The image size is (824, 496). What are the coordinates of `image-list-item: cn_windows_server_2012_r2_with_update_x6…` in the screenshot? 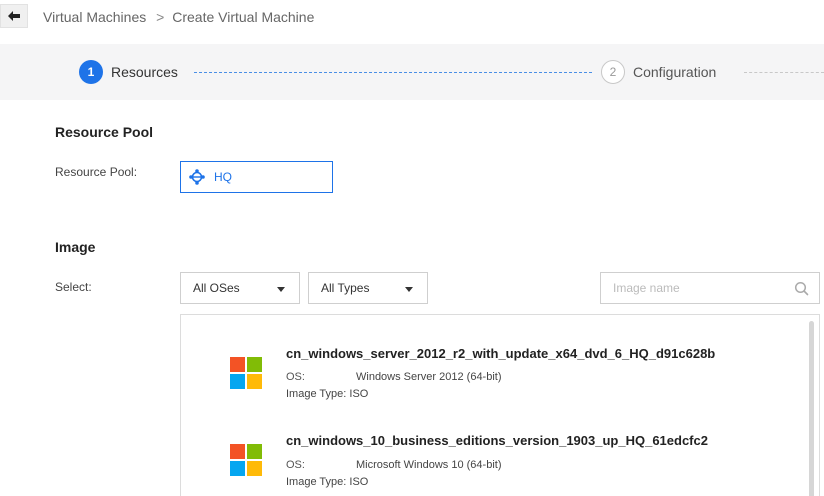 It's located at (491, 357).